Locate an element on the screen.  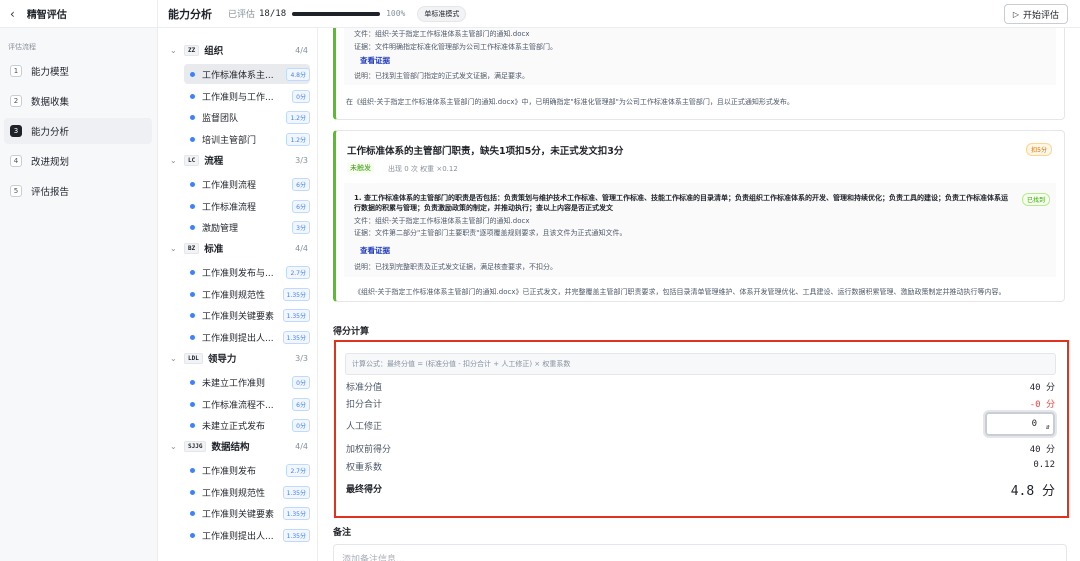
manual-adjust-label: 人工修正 is located at coordinates (364, 427).